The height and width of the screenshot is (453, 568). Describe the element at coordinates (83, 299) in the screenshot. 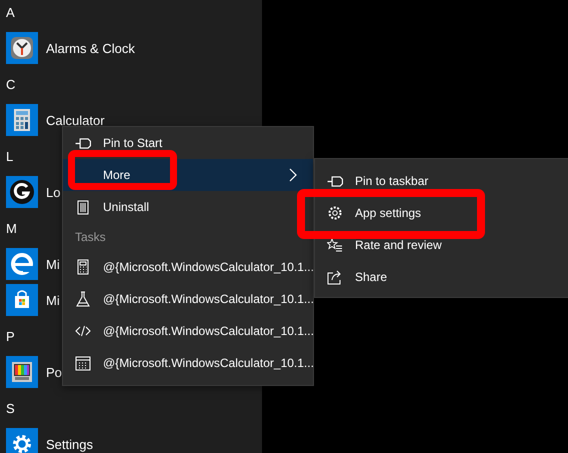

I see `flask-icon` at that location.